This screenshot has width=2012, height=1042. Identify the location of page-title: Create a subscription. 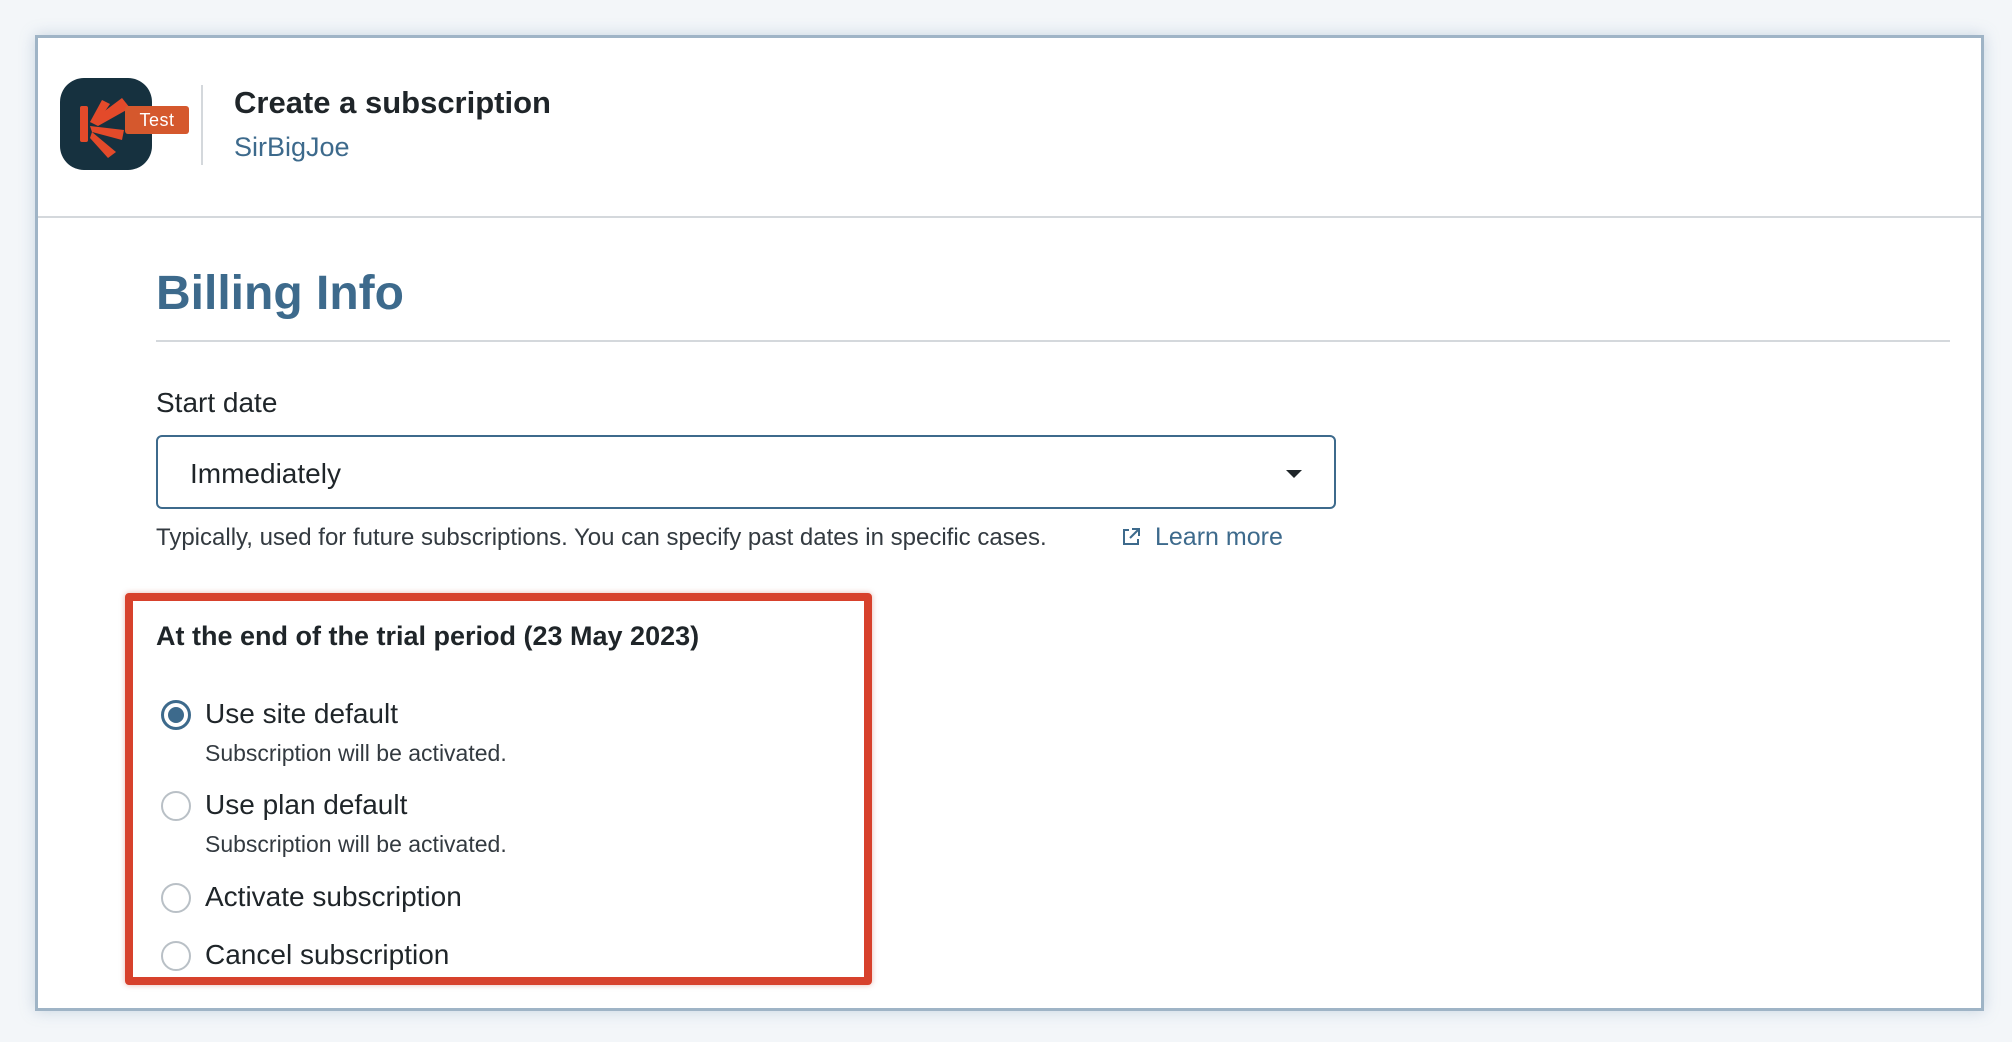
(392, 102).